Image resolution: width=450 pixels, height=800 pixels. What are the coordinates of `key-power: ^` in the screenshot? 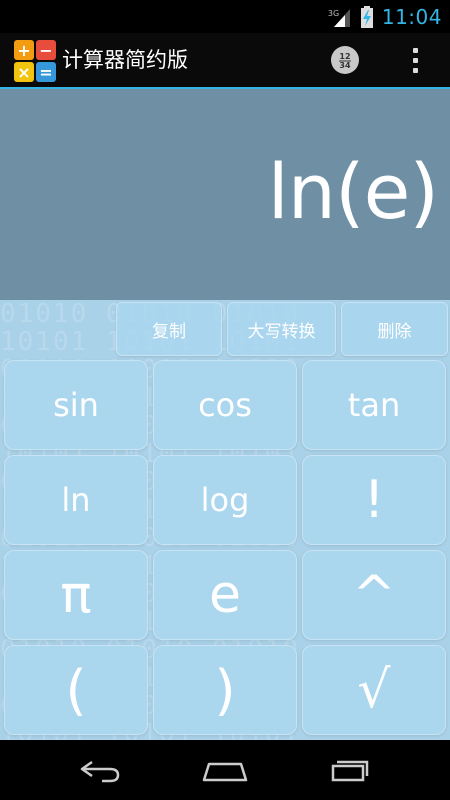 It's located at (374, 595).